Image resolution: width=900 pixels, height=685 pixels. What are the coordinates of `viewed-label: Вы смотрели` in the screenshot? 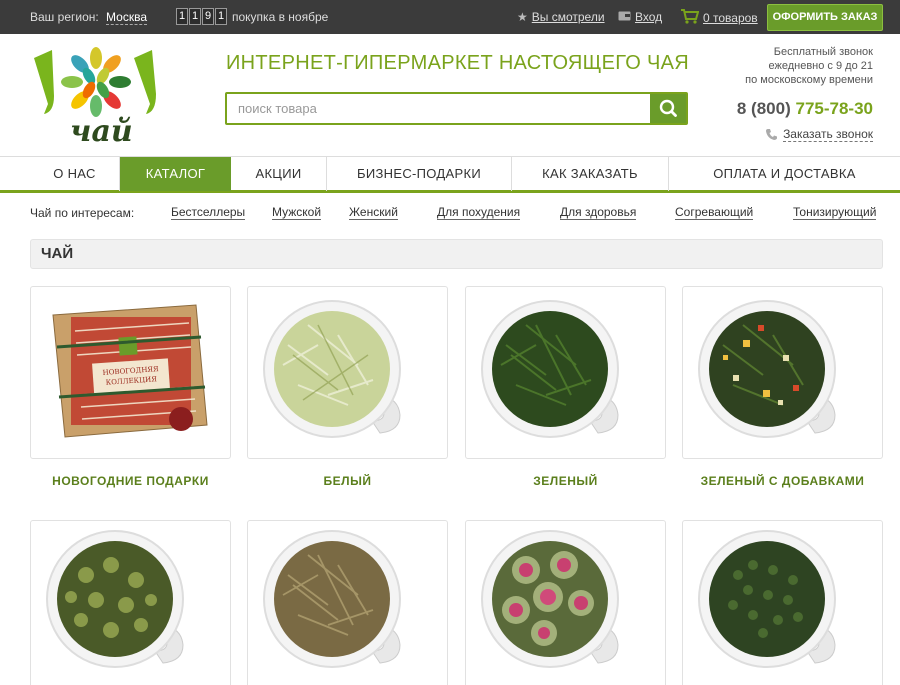 It's located at (568, 17).